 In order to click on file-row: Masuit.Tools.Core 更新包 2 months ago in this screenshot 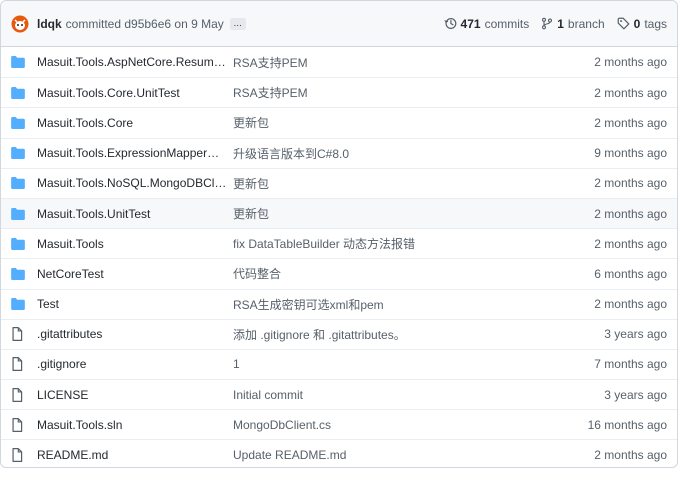, I will do `click(339, 122)`.